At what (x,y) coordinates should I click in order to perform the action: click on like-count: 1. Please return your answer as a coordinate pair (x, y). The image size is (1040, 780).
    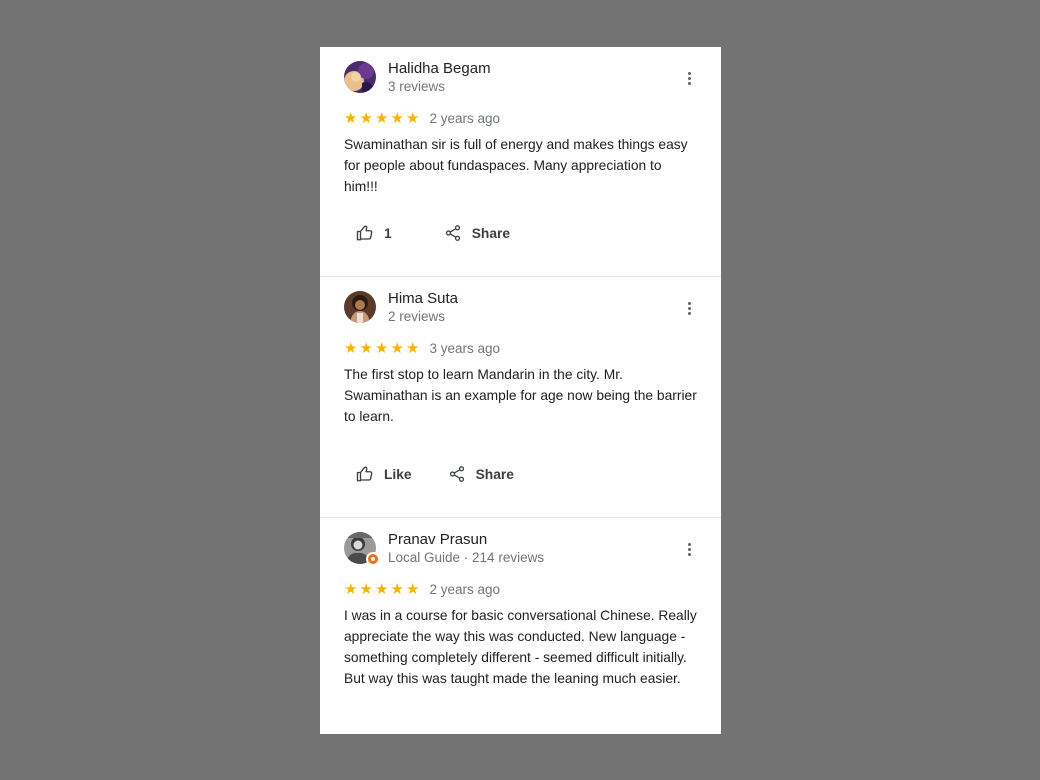
    Looking at the image, I should click on (388, 233).